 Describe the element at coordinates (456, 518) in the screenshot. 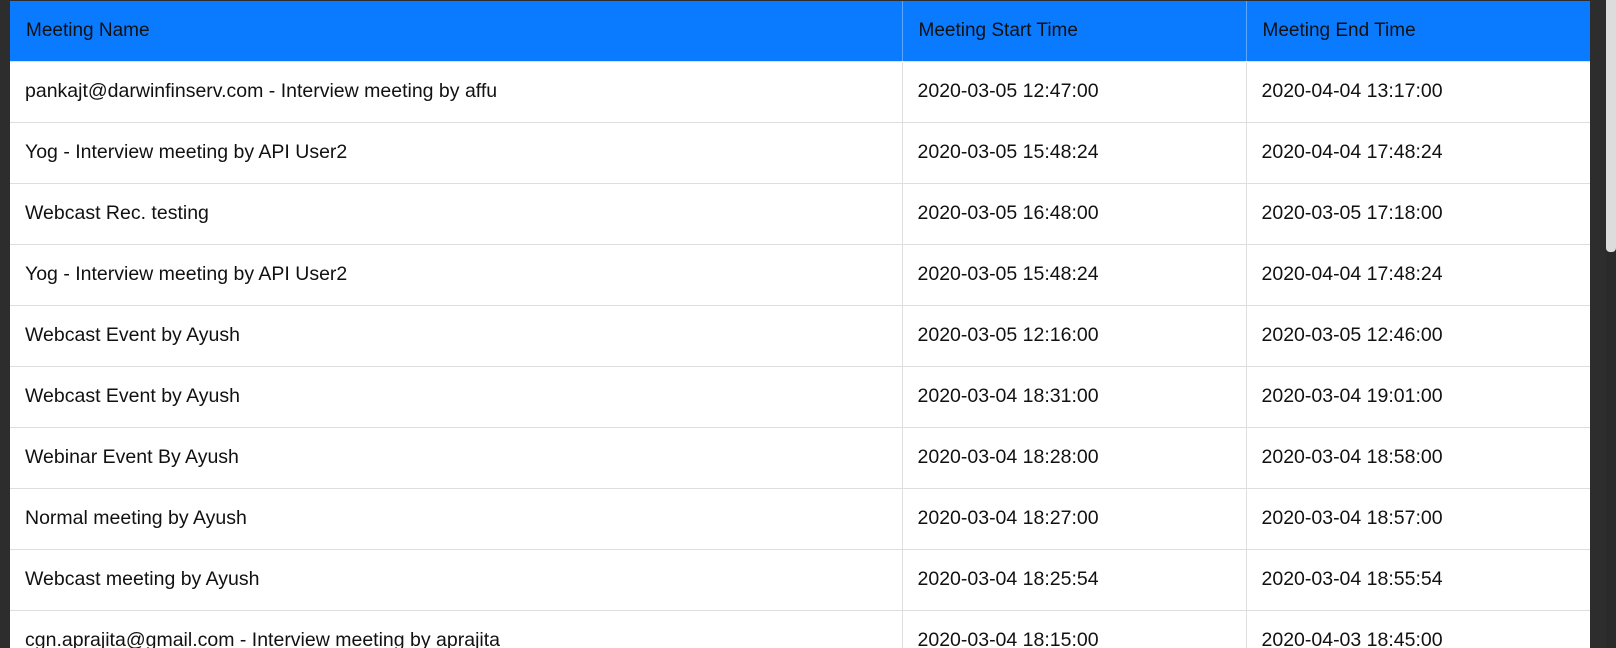

I see `meeting-name-cell: Normal meeting by Ayush` at that location.